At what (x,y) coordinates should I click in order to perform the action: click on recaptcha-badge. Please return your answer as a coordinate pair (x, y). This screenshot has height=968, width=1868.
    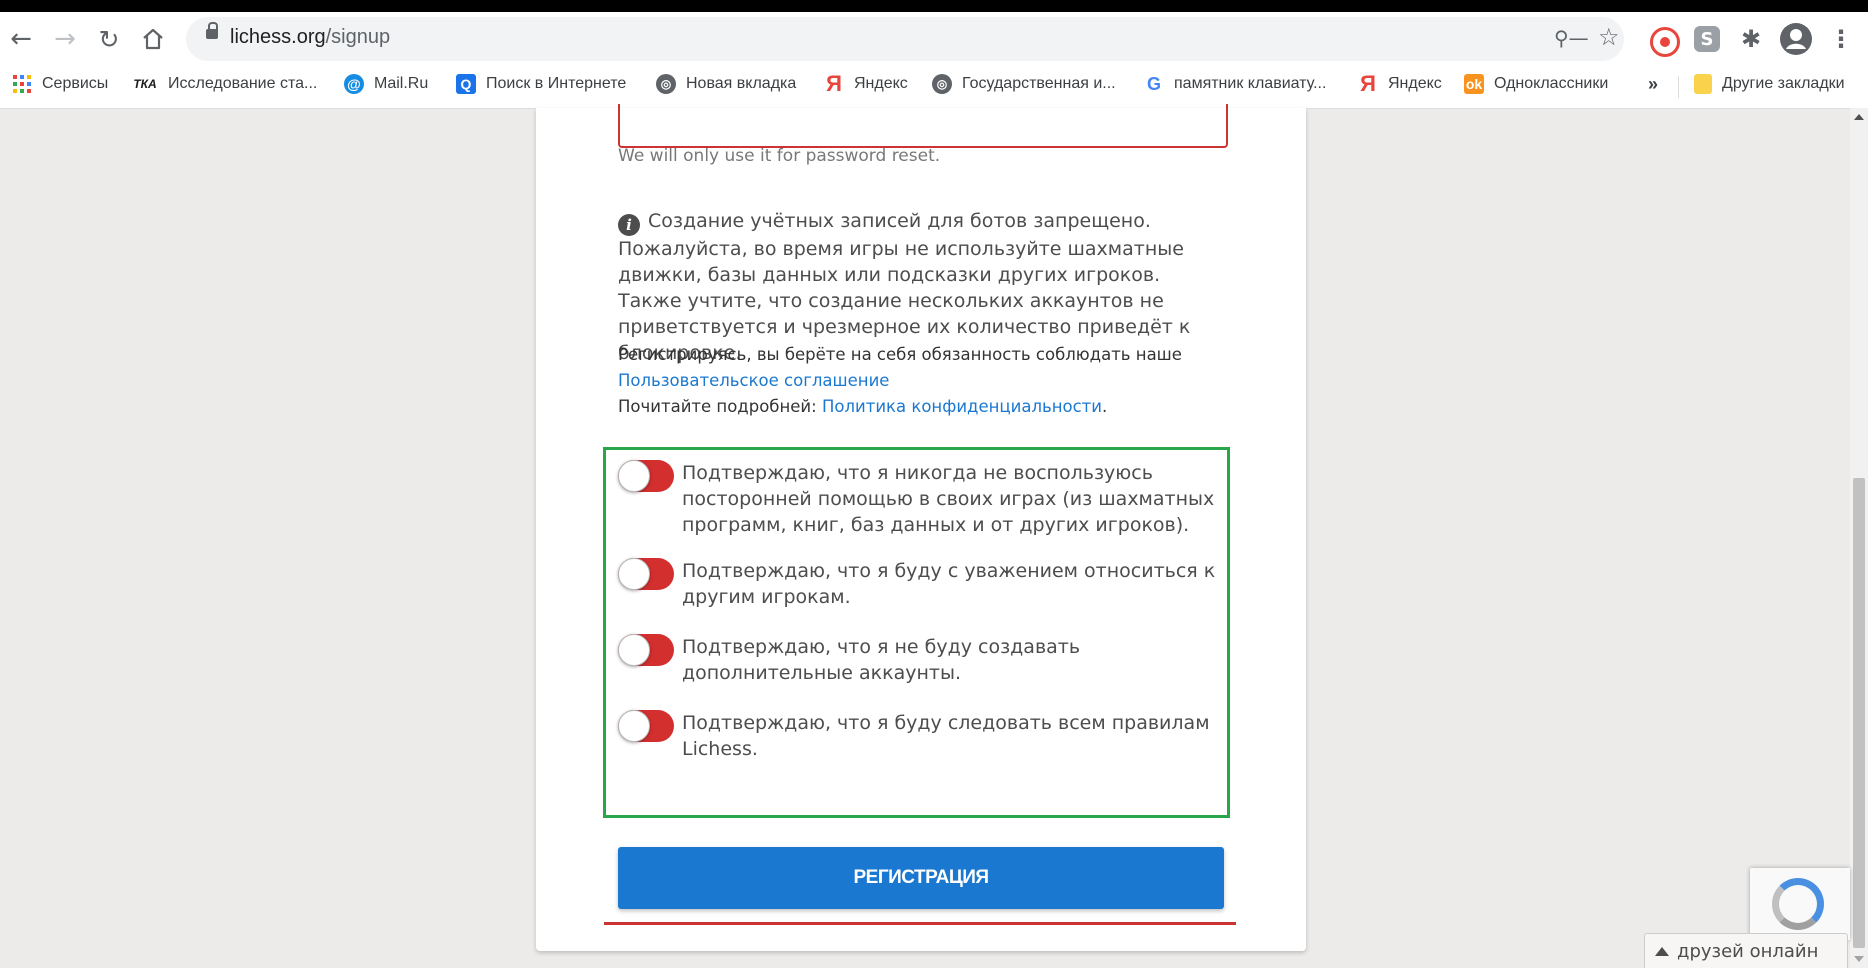
    Looking at the image, I should click on (1800, 904).